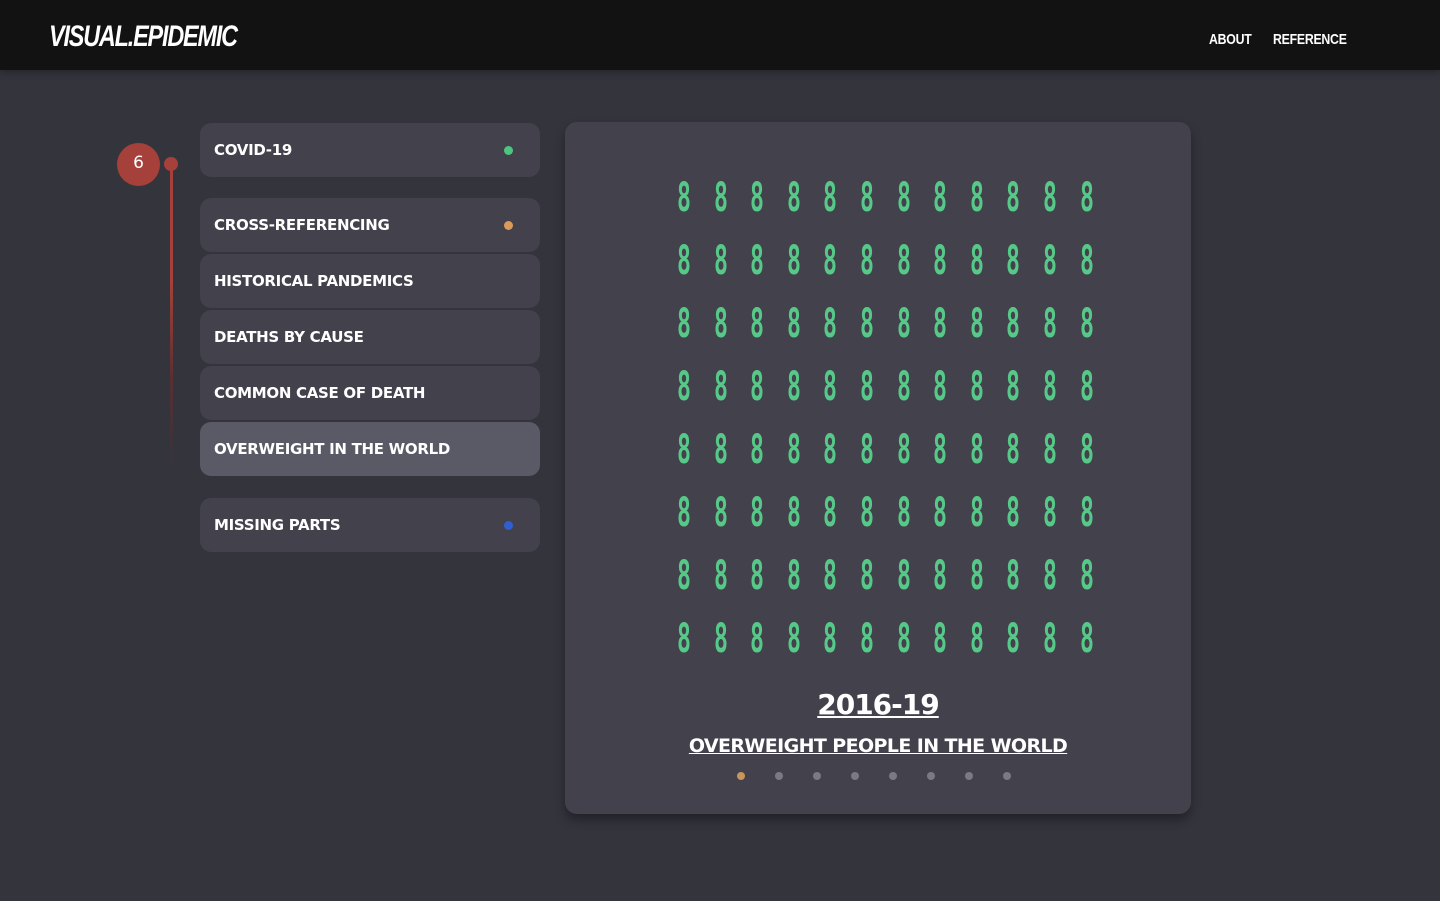 This screenshot has width=1440, height=901. I want to click on menu-item-overweight-in-the-world: OVERWEIGHT IN THE WORLD, so click(370, 449).